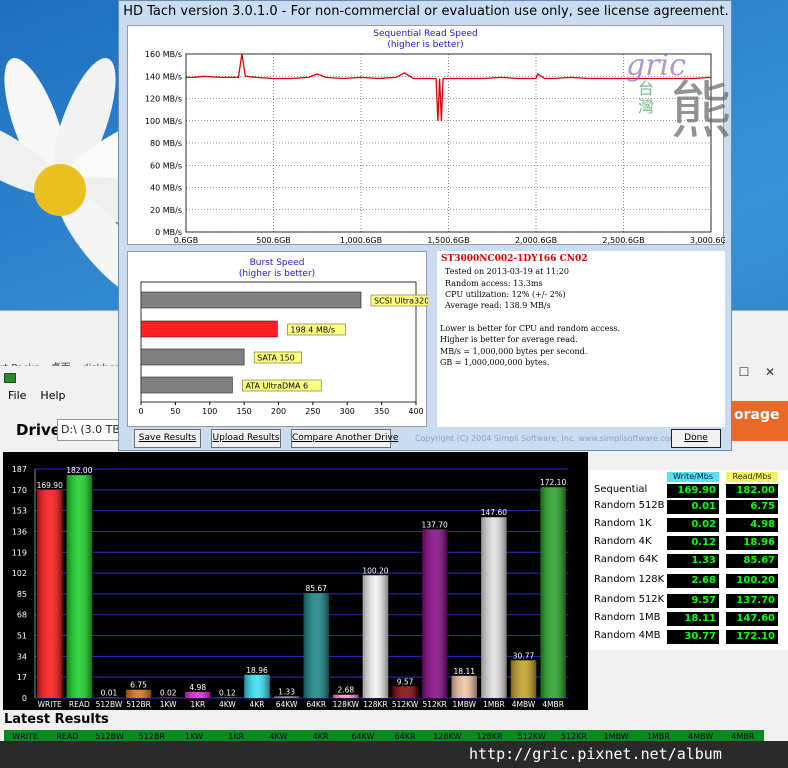  Describe the element at coordinates (24, 698) in the screenshot. I see `y-tick-label: 0` at that location.